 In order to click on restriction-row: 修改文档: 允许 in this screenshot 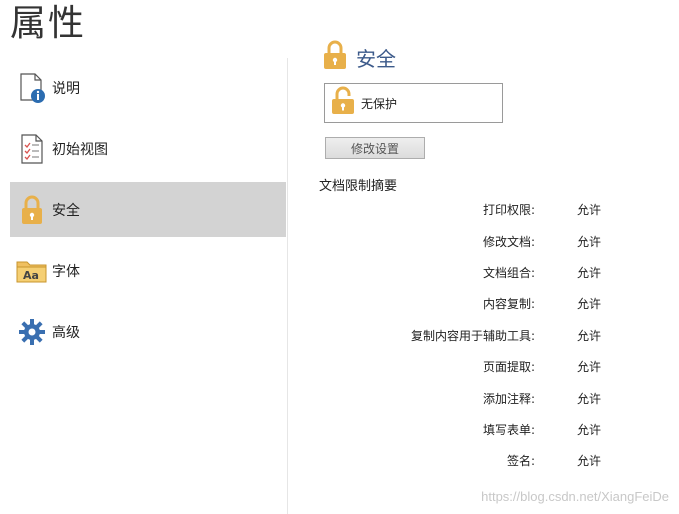, I will do `click(510, 240)`.